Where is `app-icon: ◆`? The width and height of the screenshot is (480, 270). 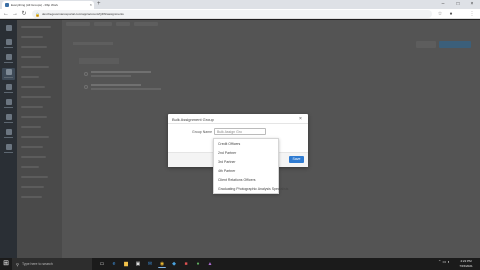 app-icon: ◆ is located at coordinates (174, 264).